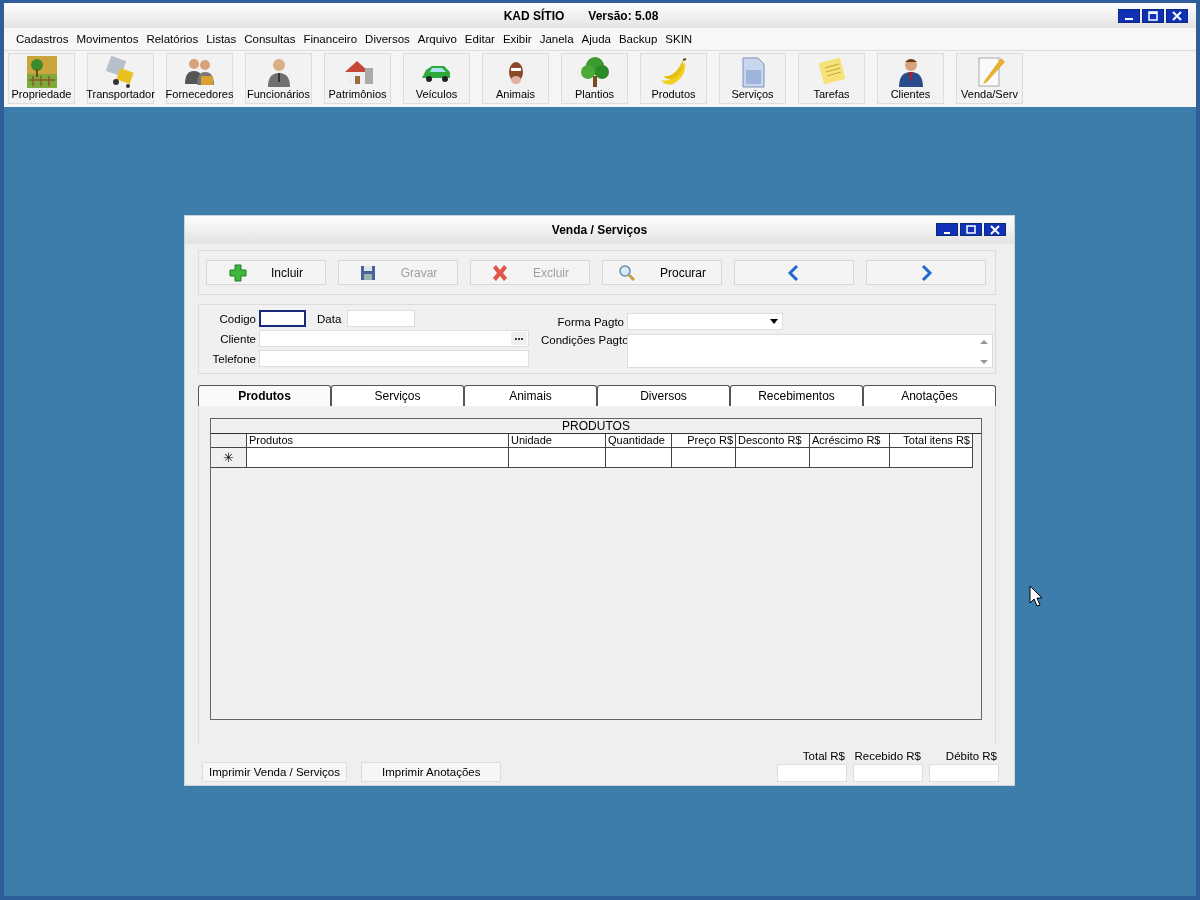  I want to click on field-label: Cliente, so click(237, 338).